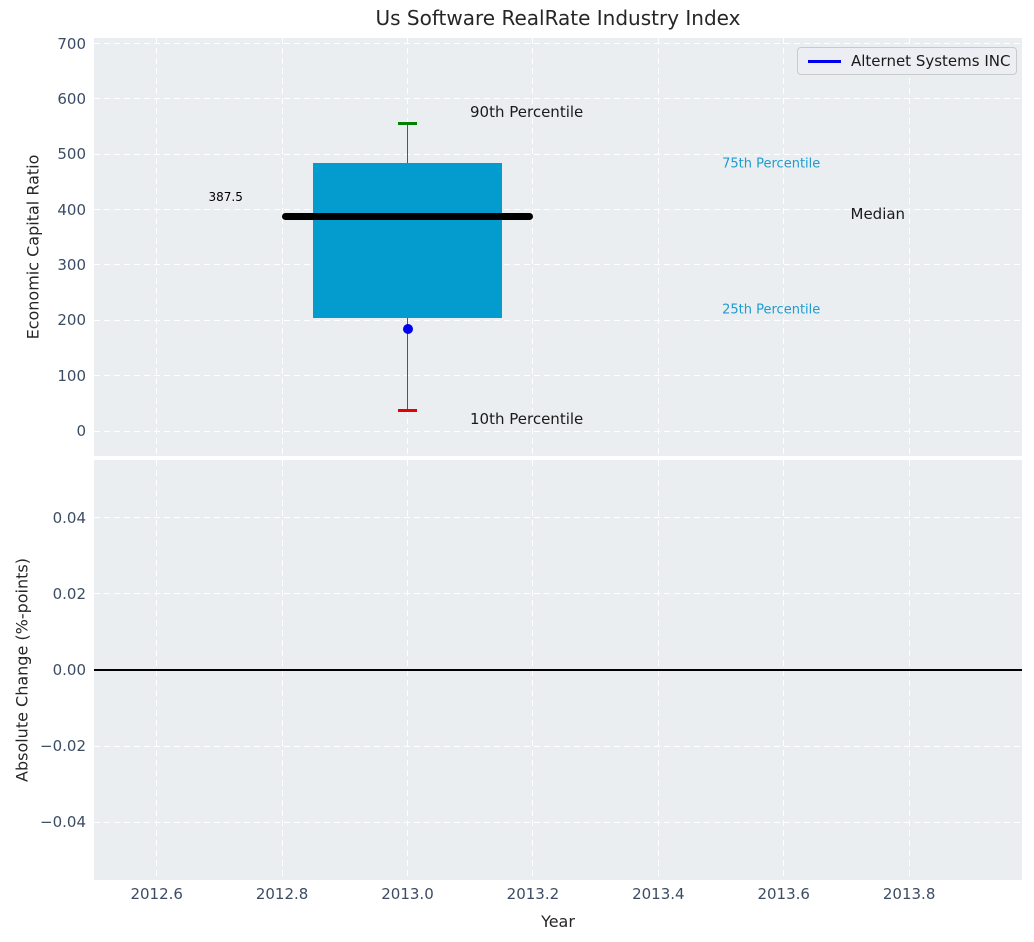 This screenshot has height=942, width=1034. I want to click on annotation-387-5: 387.5, so click(225, 196).